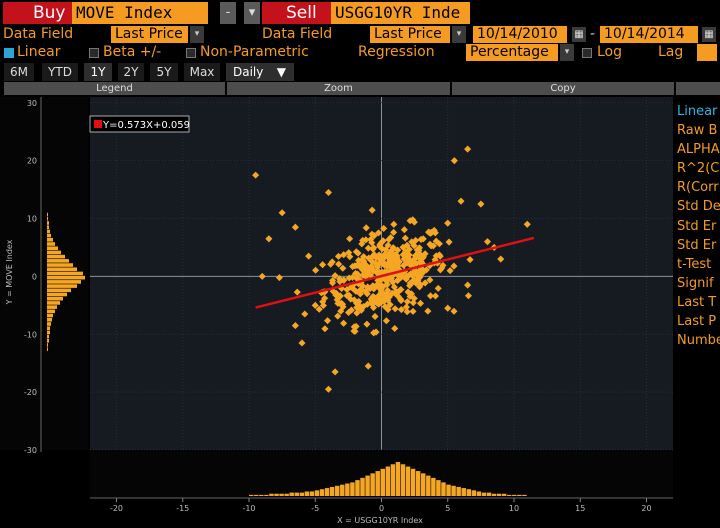 The height and width of the screenshot is (528, 720). What do you see at coordinates (520, 34) in the screenshot?
I see `start-date-field: 10/14/2010` at bounding box center [520, 34].